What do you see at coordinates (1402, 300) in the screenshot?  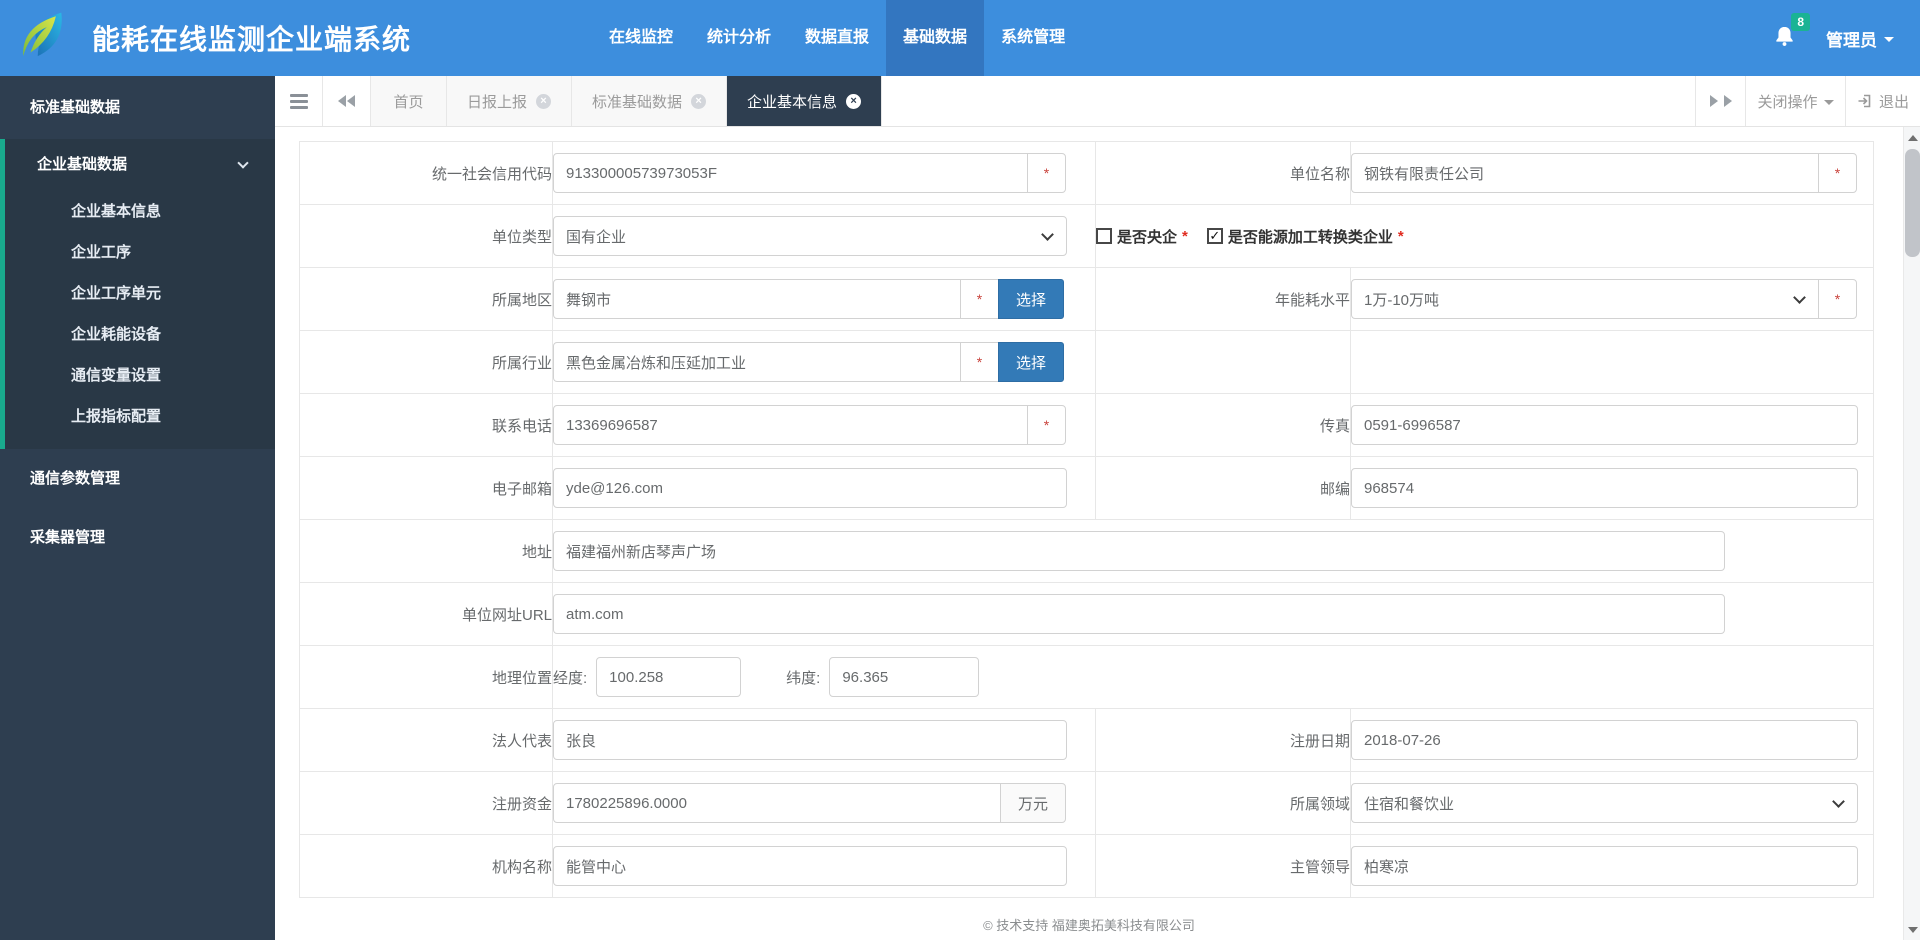 I see `energy-level-value: 1万-10万吨` at bounding box center [1402, 300].